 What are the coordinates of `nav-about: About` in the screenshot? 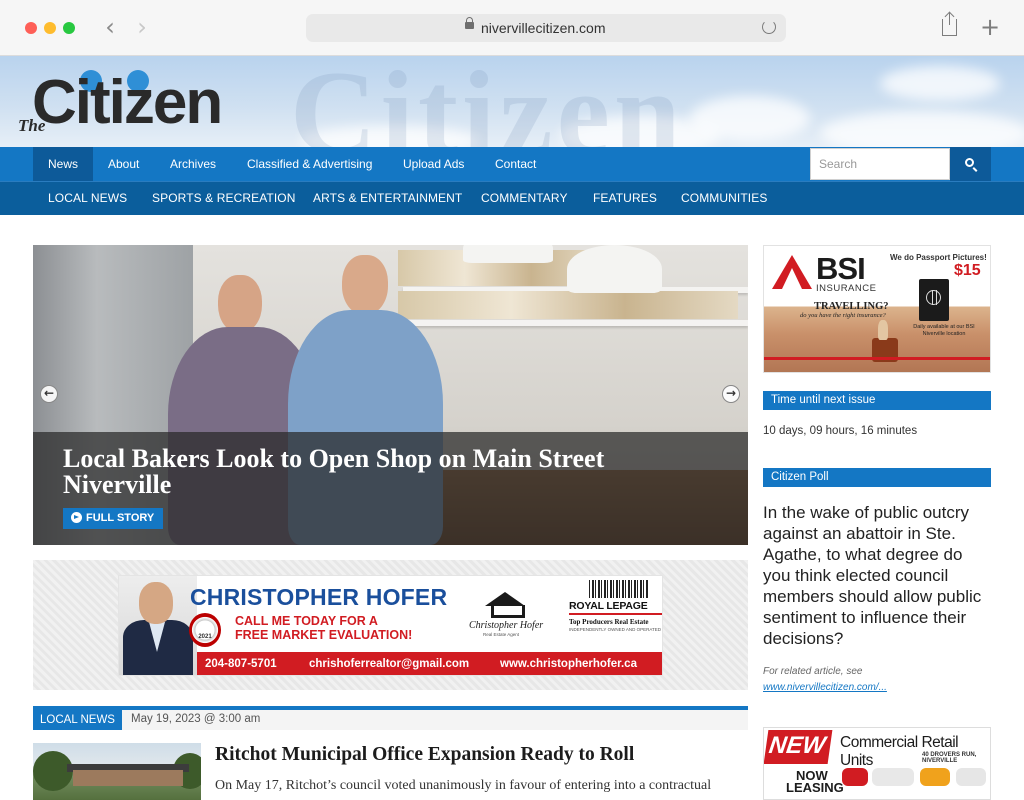 It's located at (123, 164).